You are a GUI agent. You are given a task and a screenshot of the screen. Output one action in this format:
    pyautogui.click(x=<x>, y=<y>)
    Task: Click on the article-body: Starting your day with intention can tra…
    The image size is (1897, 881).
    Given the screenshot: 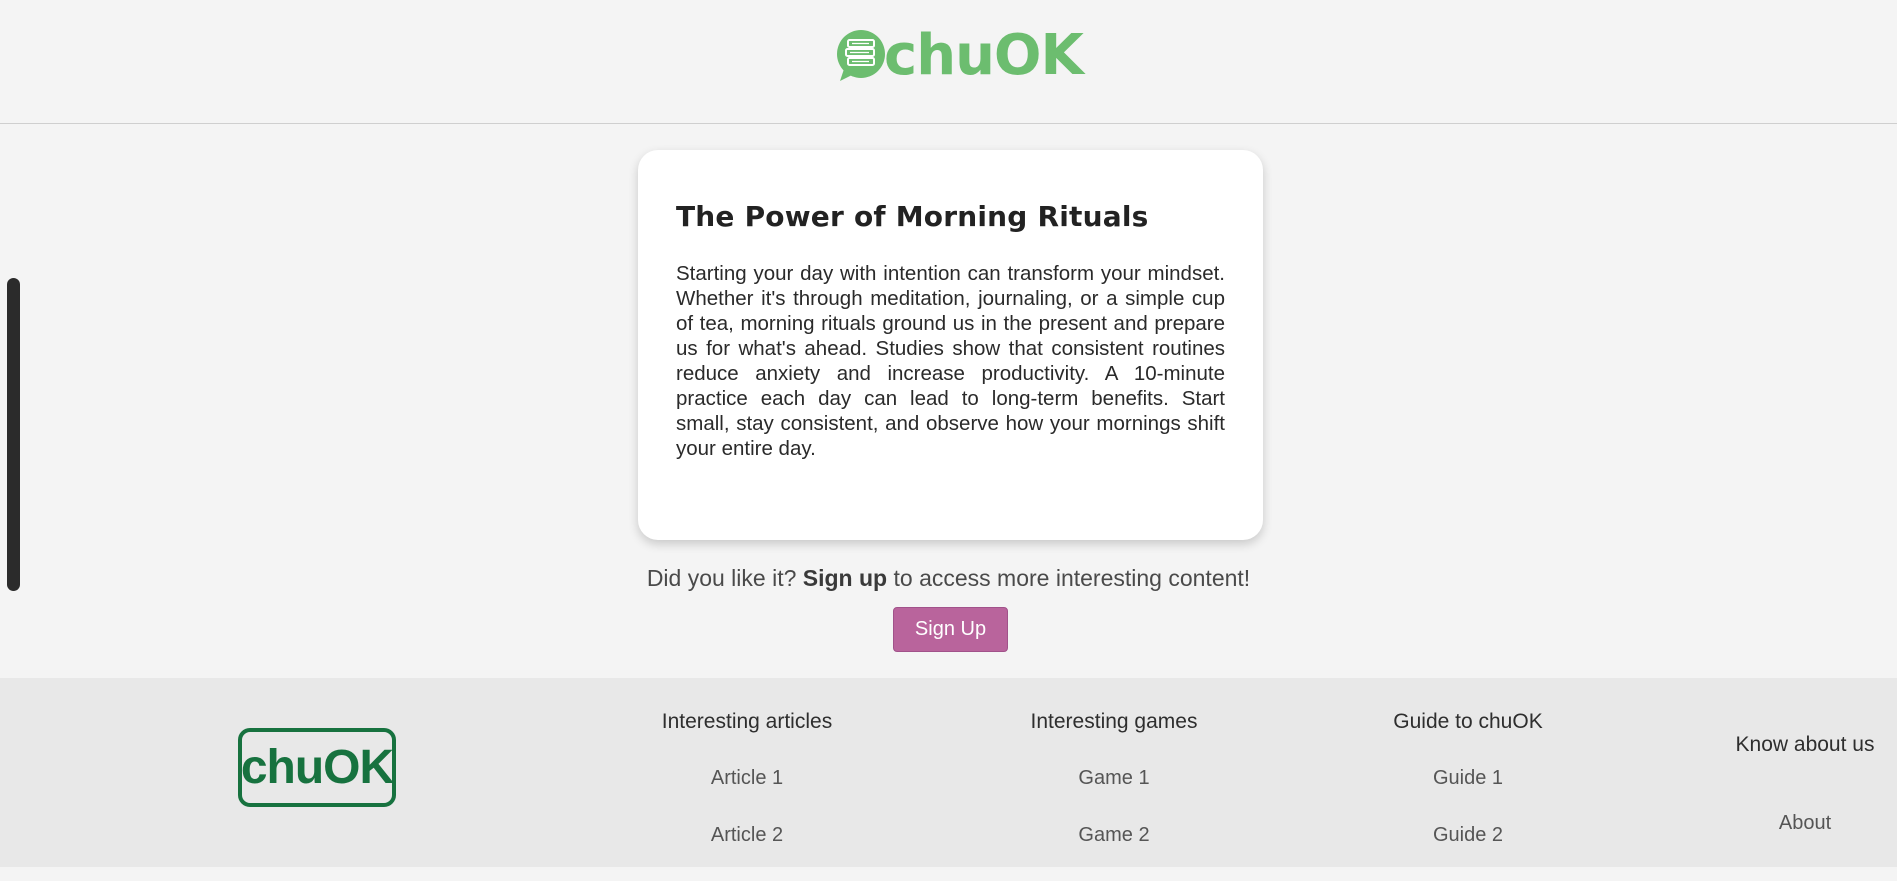 What is the action you would take?
    pyautogui.click(x=950, y=361)
    